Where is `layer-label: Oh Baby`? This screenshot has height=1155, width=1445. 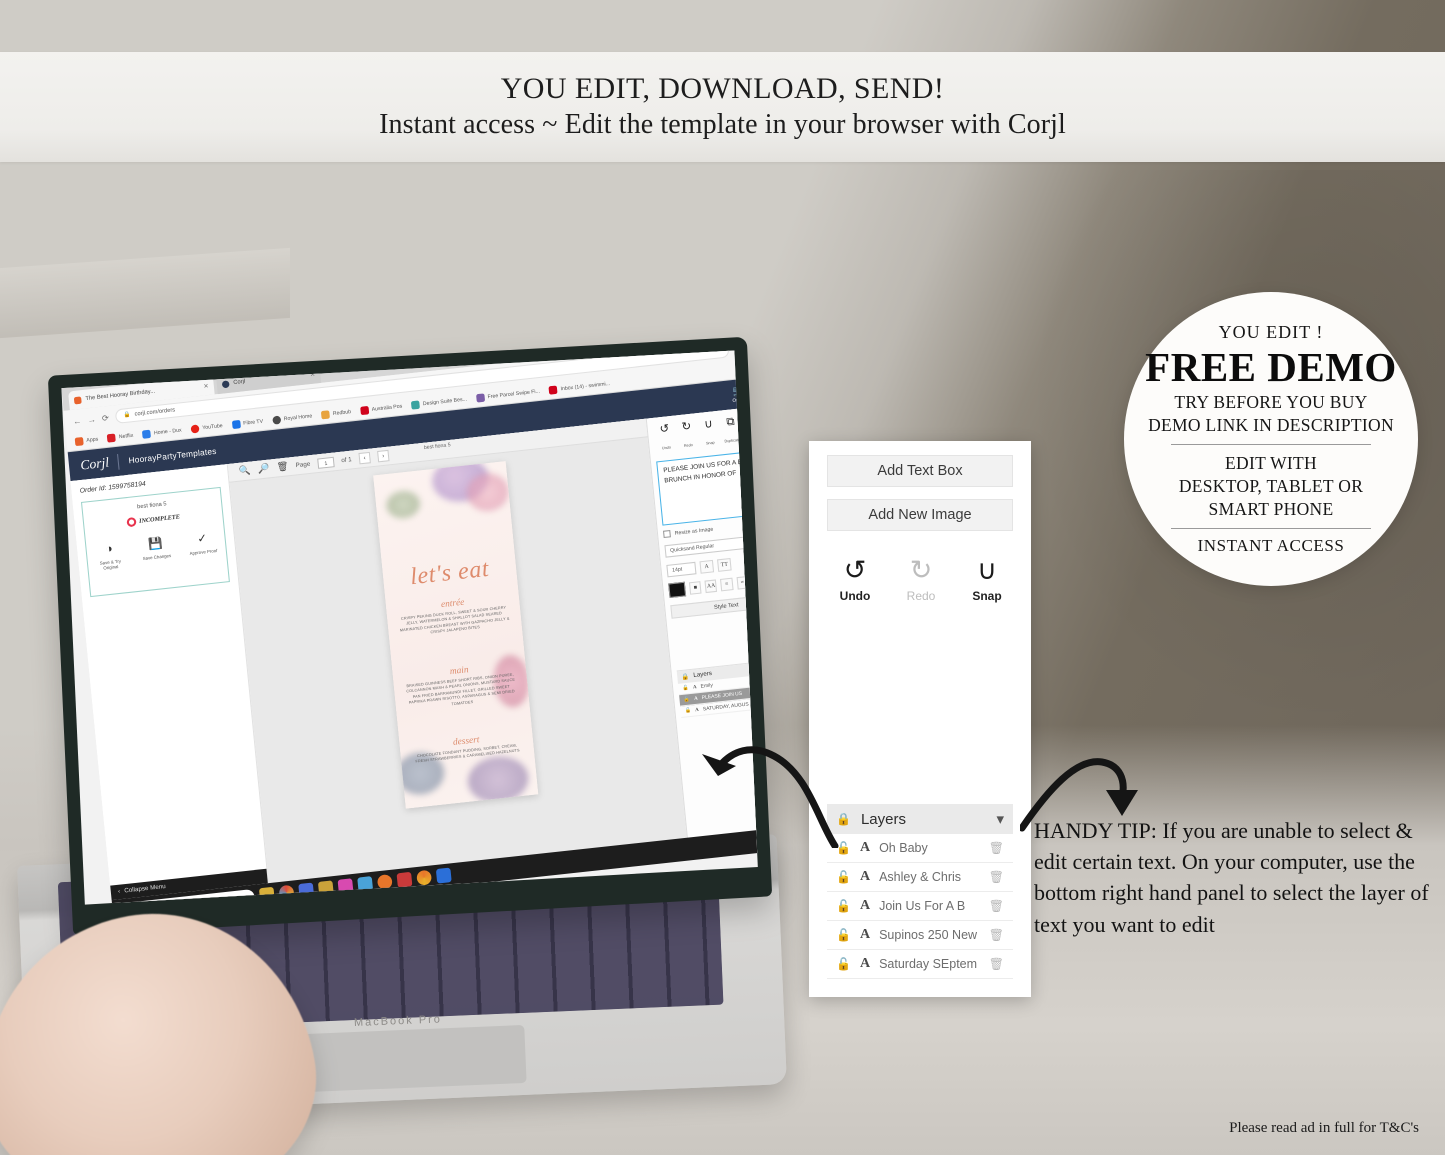 layer-label: Oh Baby is located at coordinates (903, 848).